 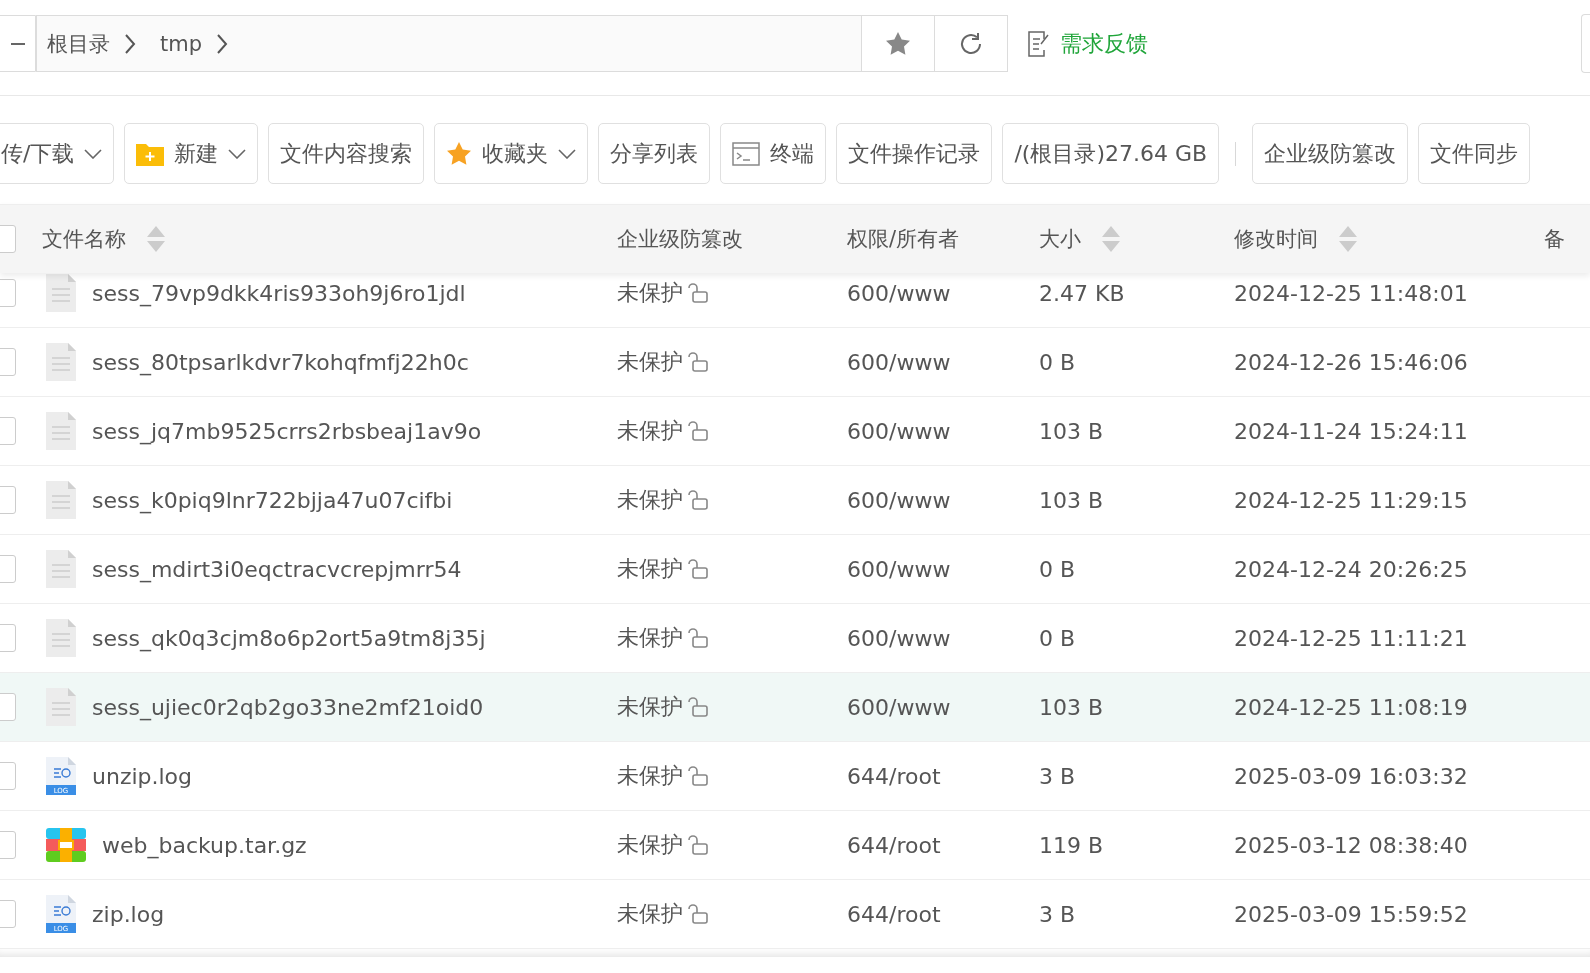 I want to click on toolbar-button: 收藏夹, so click(x=511, y=153).